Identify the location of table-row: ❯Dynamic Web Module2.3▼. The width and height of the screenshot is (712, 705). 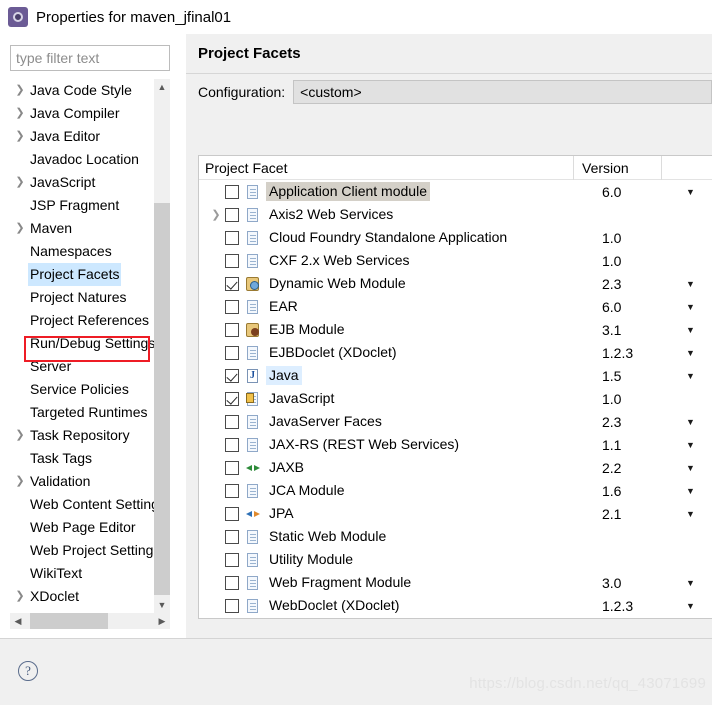
(455, 283).